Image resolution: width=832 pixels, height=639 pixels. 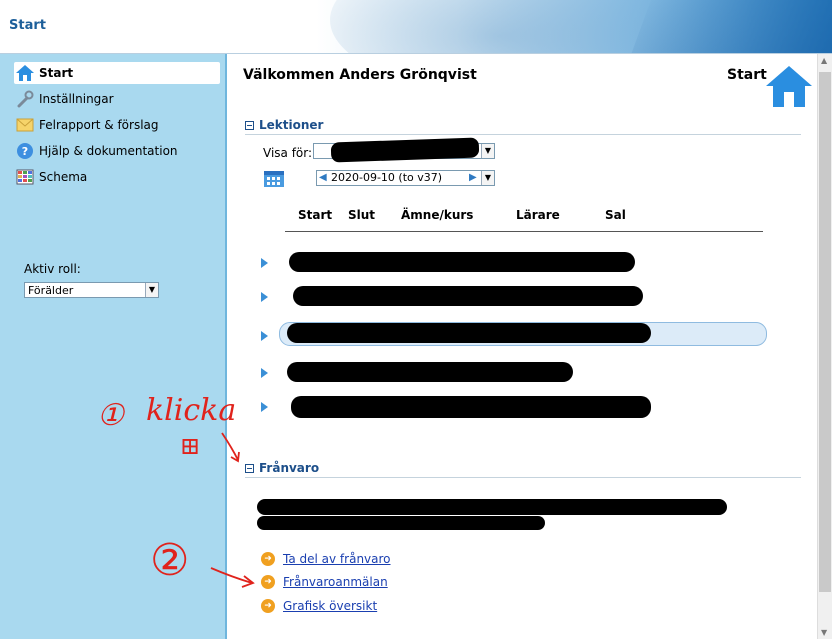 What do you see at coordinates (25, 177) in the screenshot?
I see `calendar-grid-icon` at bounding box center [25, 177].